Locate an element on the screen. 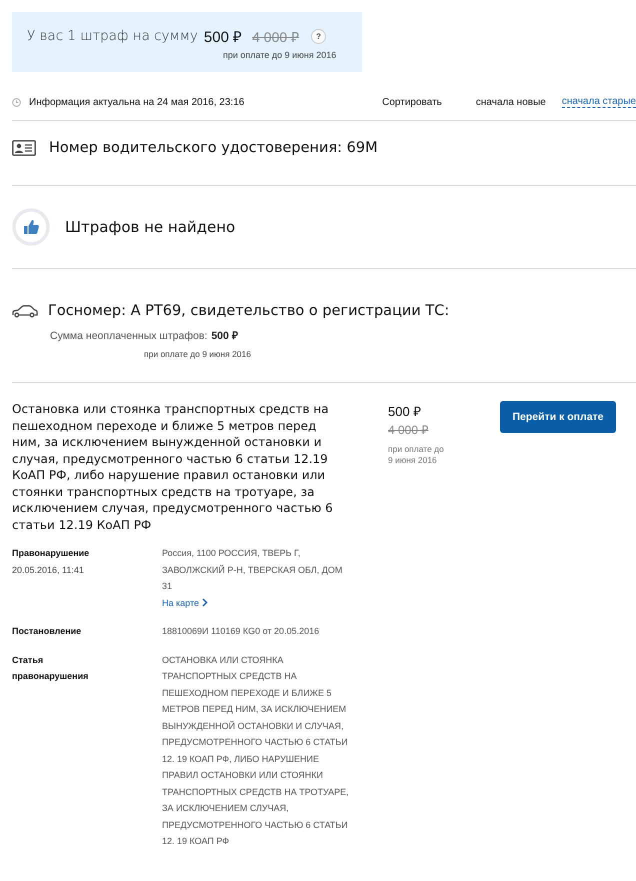 The width and height of the screenshot is (636, 881). clock-icon is located at coordinates (16, 102).